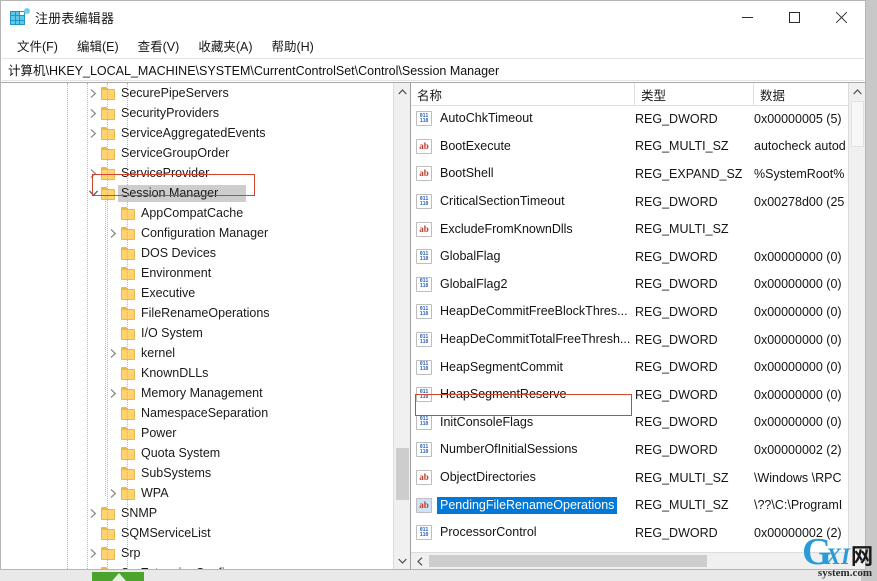 This screenshot has height=581, width=877. What do you see at coordinates (629, 257) in the screenshot?
I see `value-row: 011 110 GlobalFlag REG_DWORD 0x00000000 (0)` at bounding box center [629, 257].